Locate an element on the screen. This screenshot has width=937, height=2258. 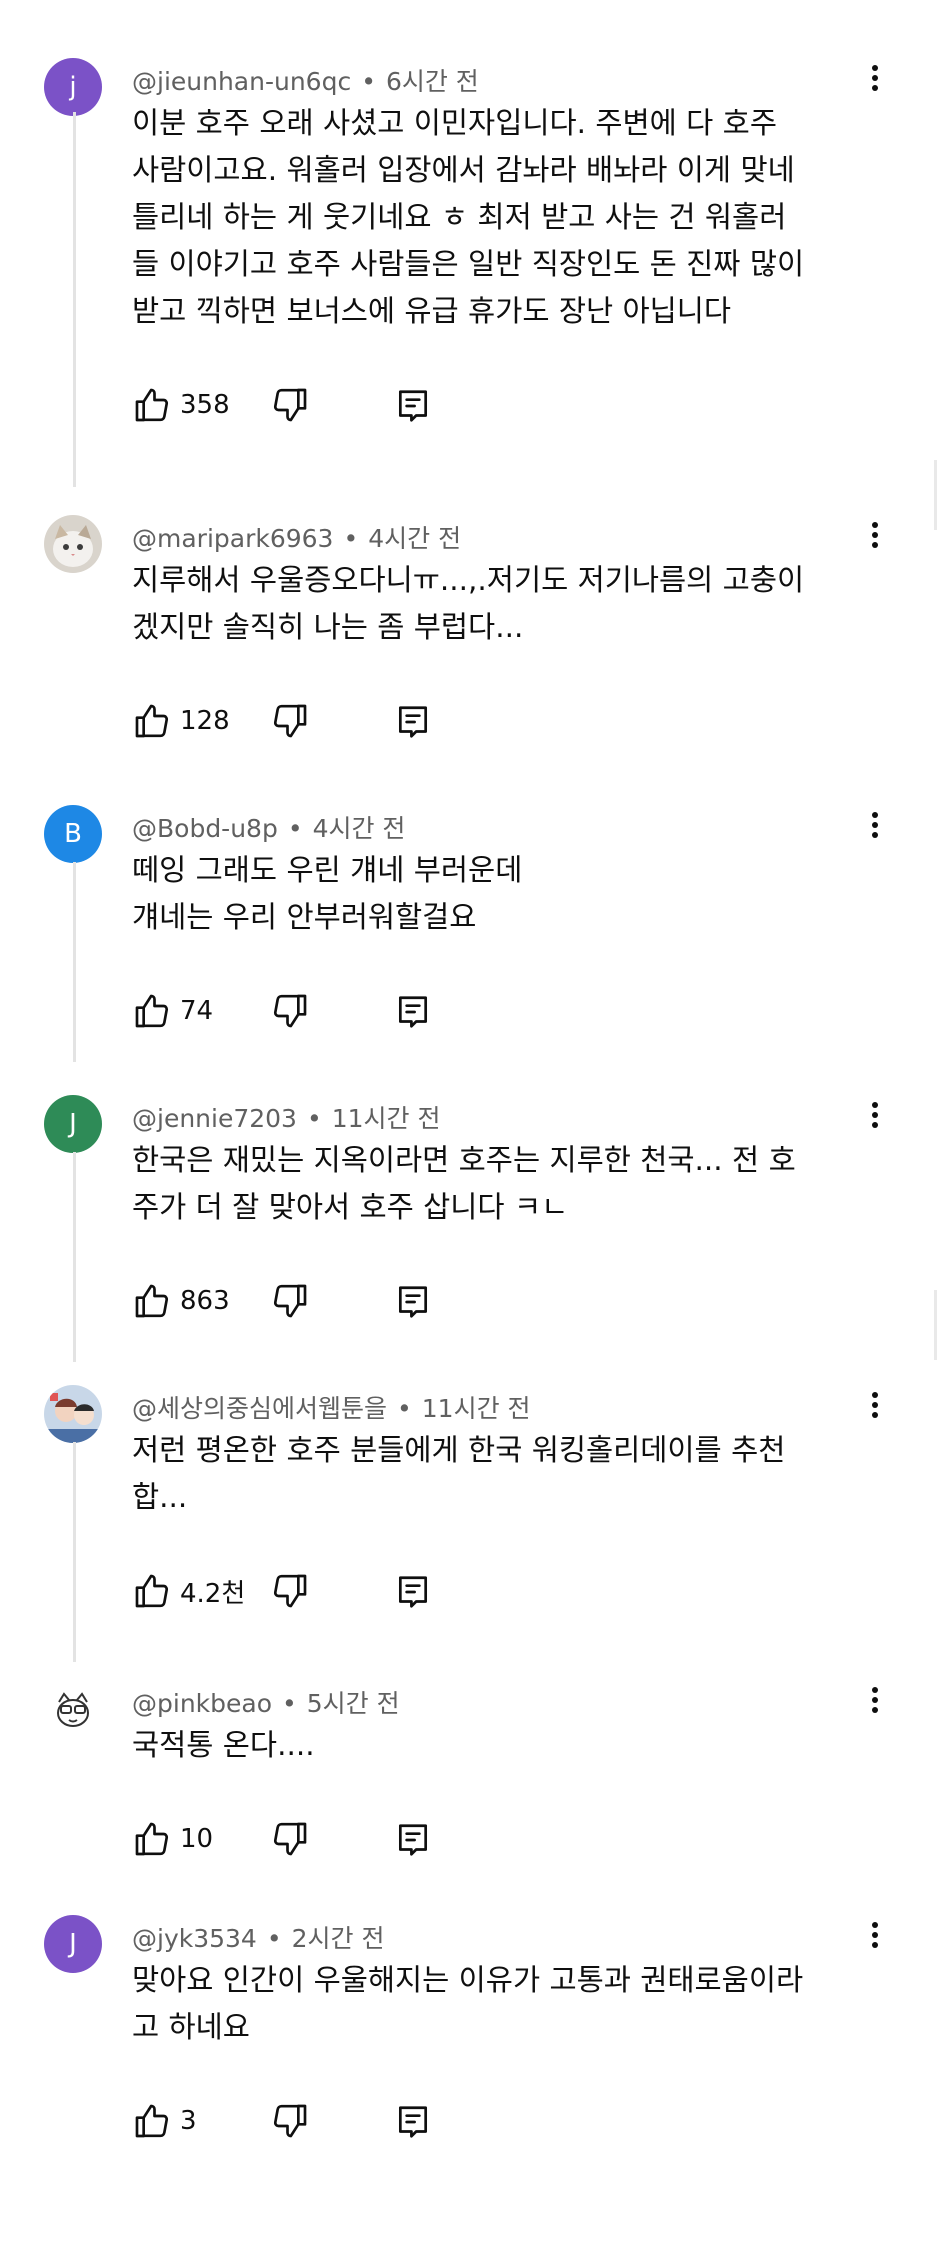
like-button: 128 is located at coordinates (181, 721).